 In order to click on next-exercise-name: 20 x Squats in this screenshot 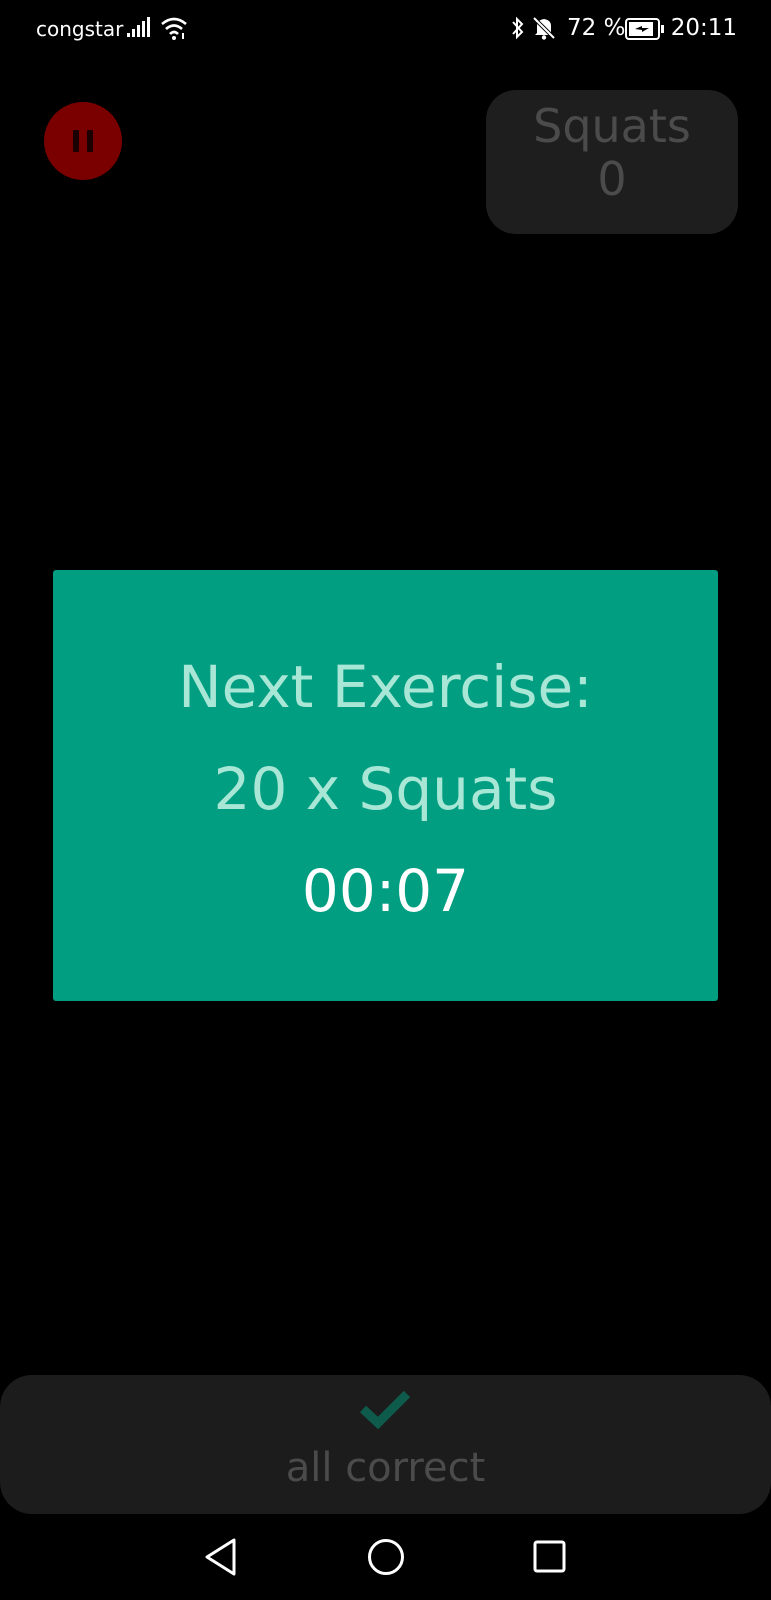, I will do `click(385, 789)`.